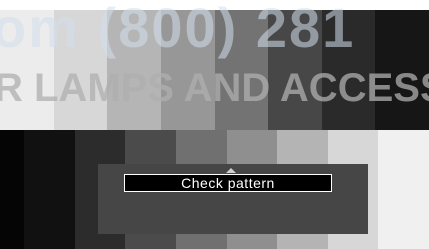 This screenshot has height=249, width=429. I want to click on triangle-up-icon, so click(231, 170).